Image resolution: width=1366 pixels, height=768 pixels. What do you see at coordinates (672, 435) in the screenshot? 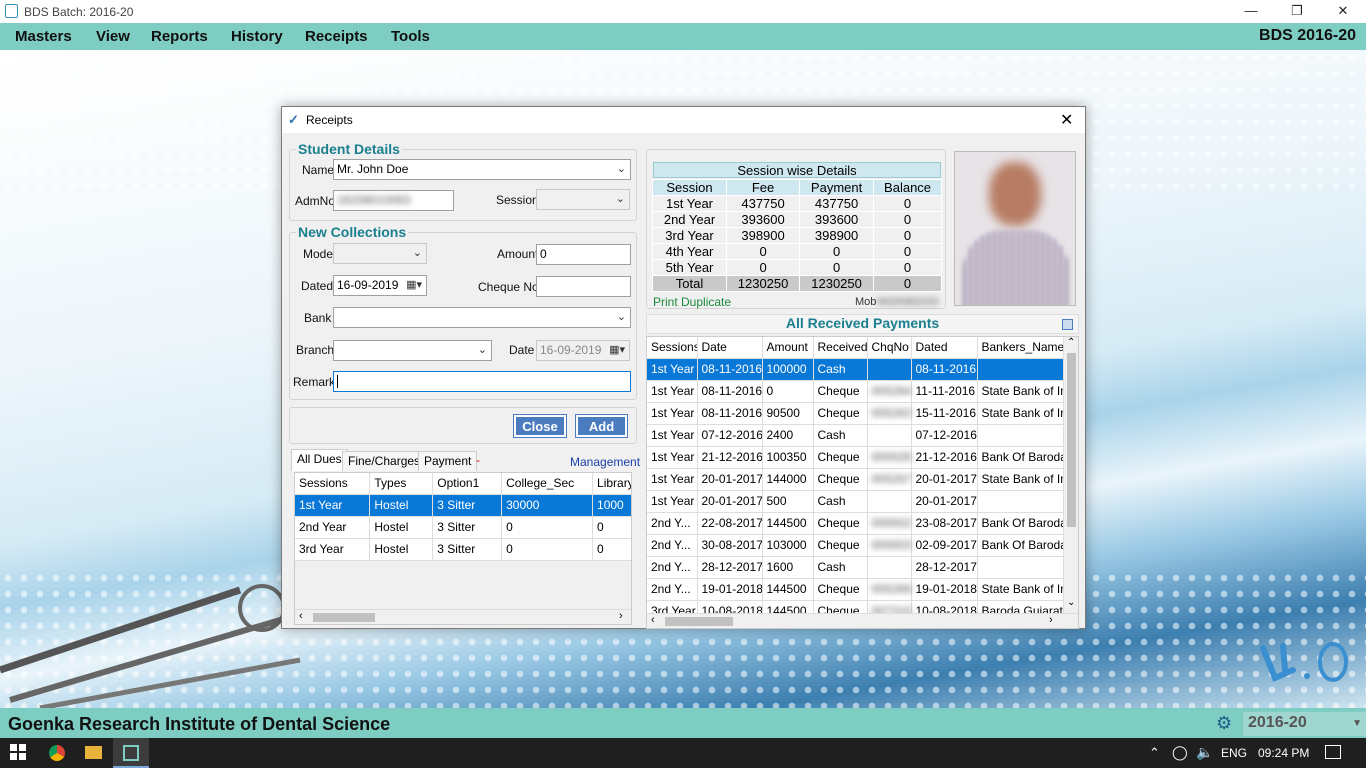
I see `cell: 1st Year` at bounding box center [672, 435].